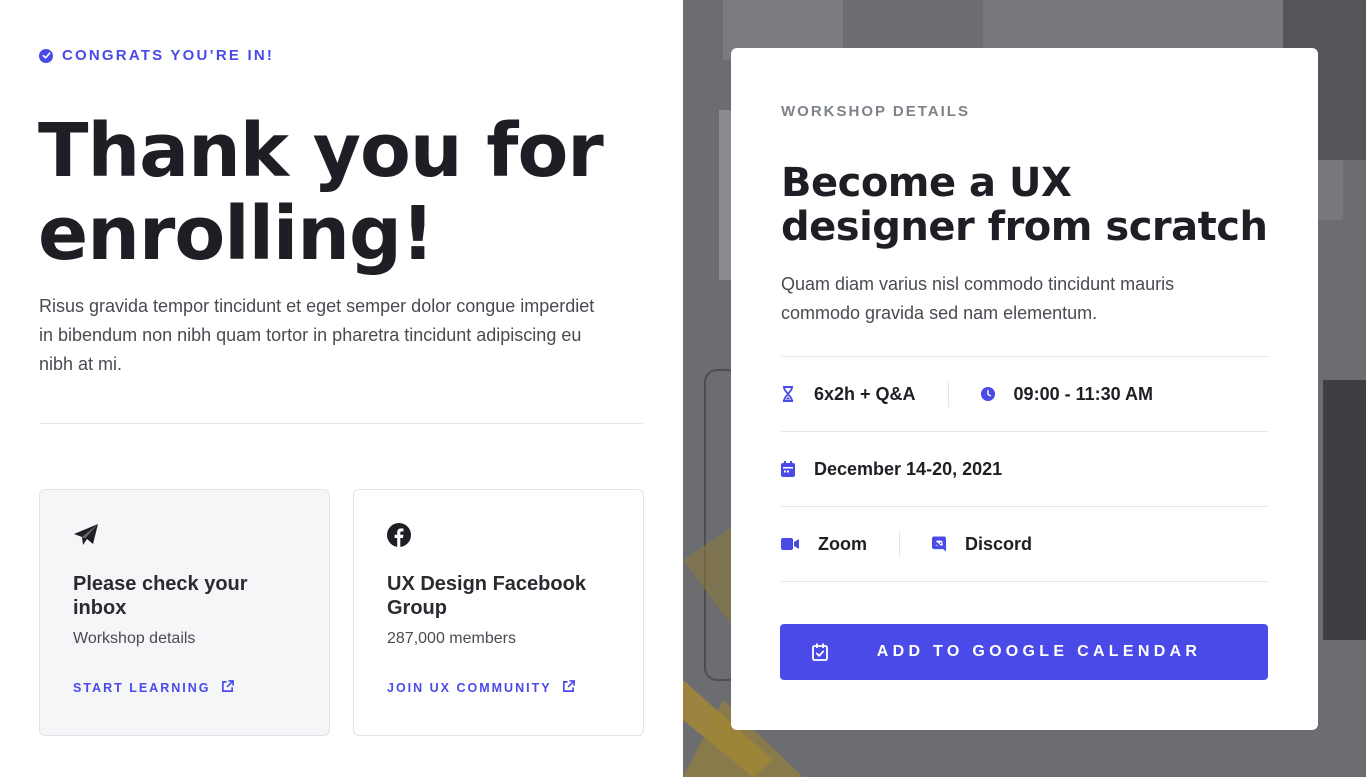 The height and width of the screenshot is (777, 1366). What do you see at coordinates (788, 469) in the screenshot?
I see `calendar-icon` at bounding box center [788, 469].